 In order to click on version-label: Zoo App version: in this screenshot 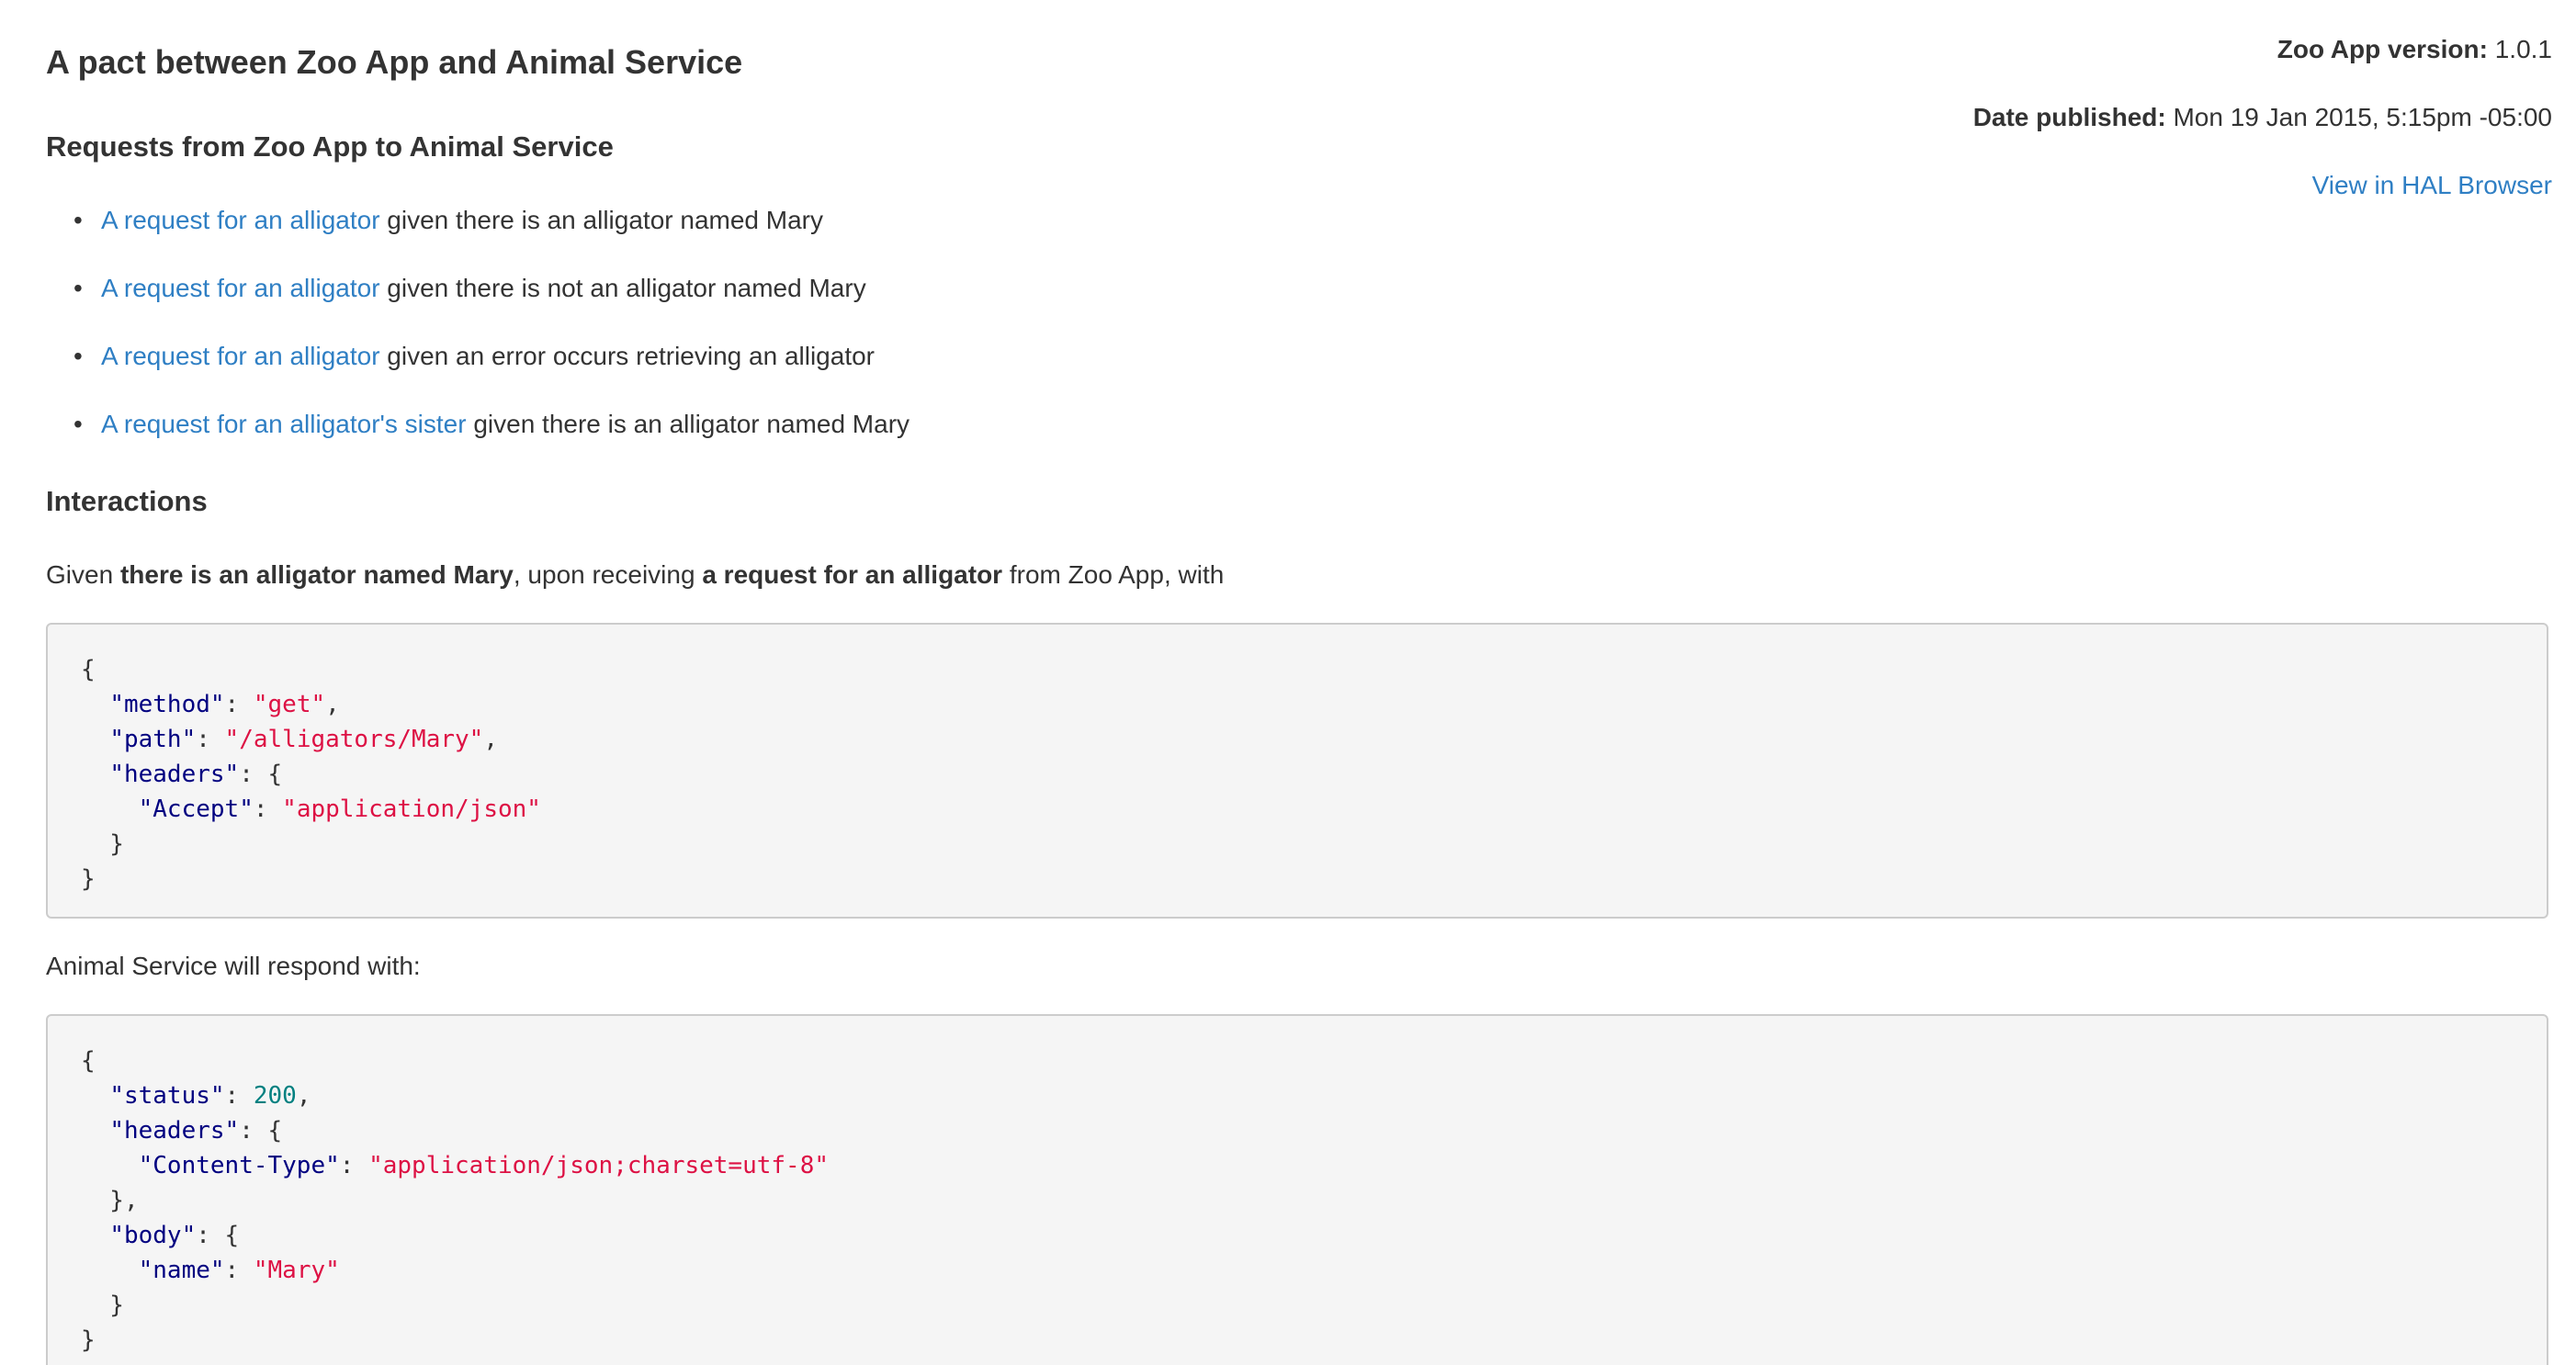, I will do `click(2382, 49)`.